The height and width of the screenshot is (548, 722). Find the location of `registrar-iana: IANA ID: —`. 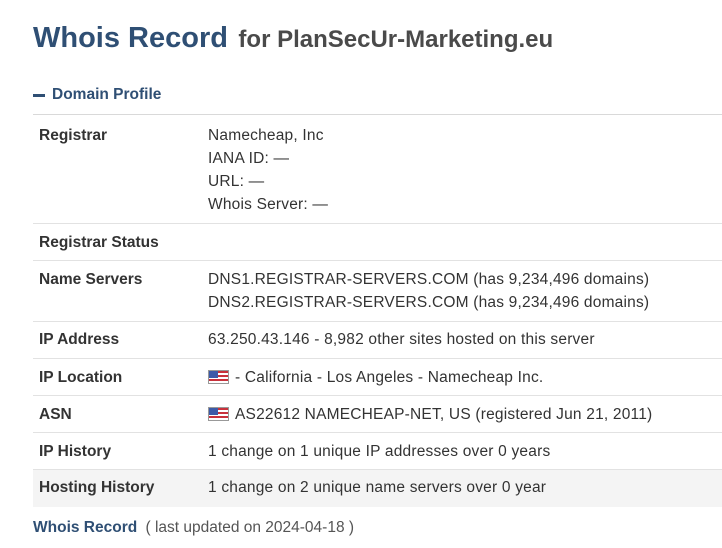

registrar-iana: IANA ID: — is located at coordinates (249, 158).